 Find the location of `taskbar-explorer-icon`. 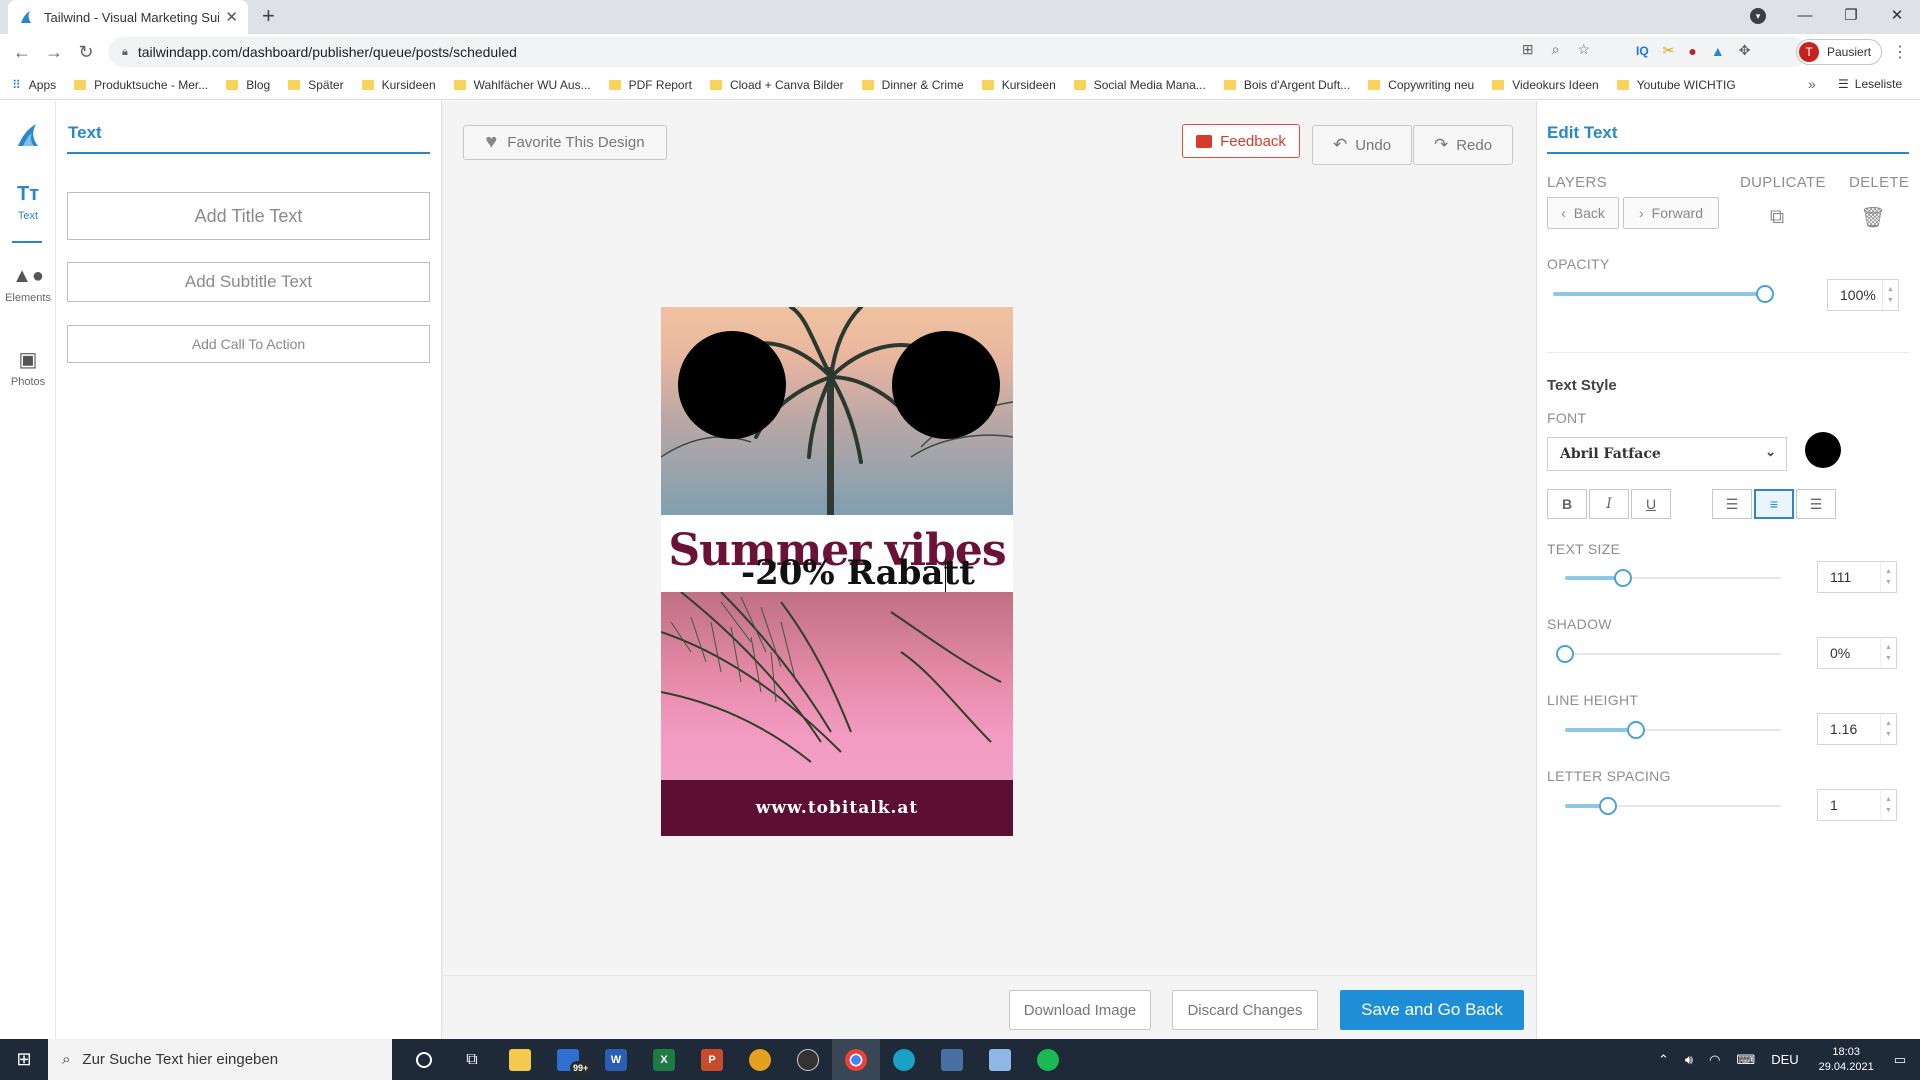

taskbar-explorer-icon is located at coordinates (520, 1059).